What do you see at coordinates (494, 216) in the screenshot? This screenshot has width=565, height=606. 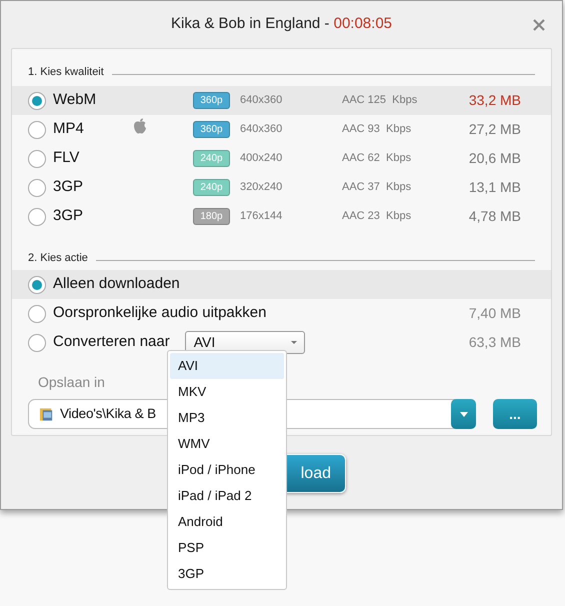 I see `file-size-text: 4,78 MB` at bounding box center [494, 216].